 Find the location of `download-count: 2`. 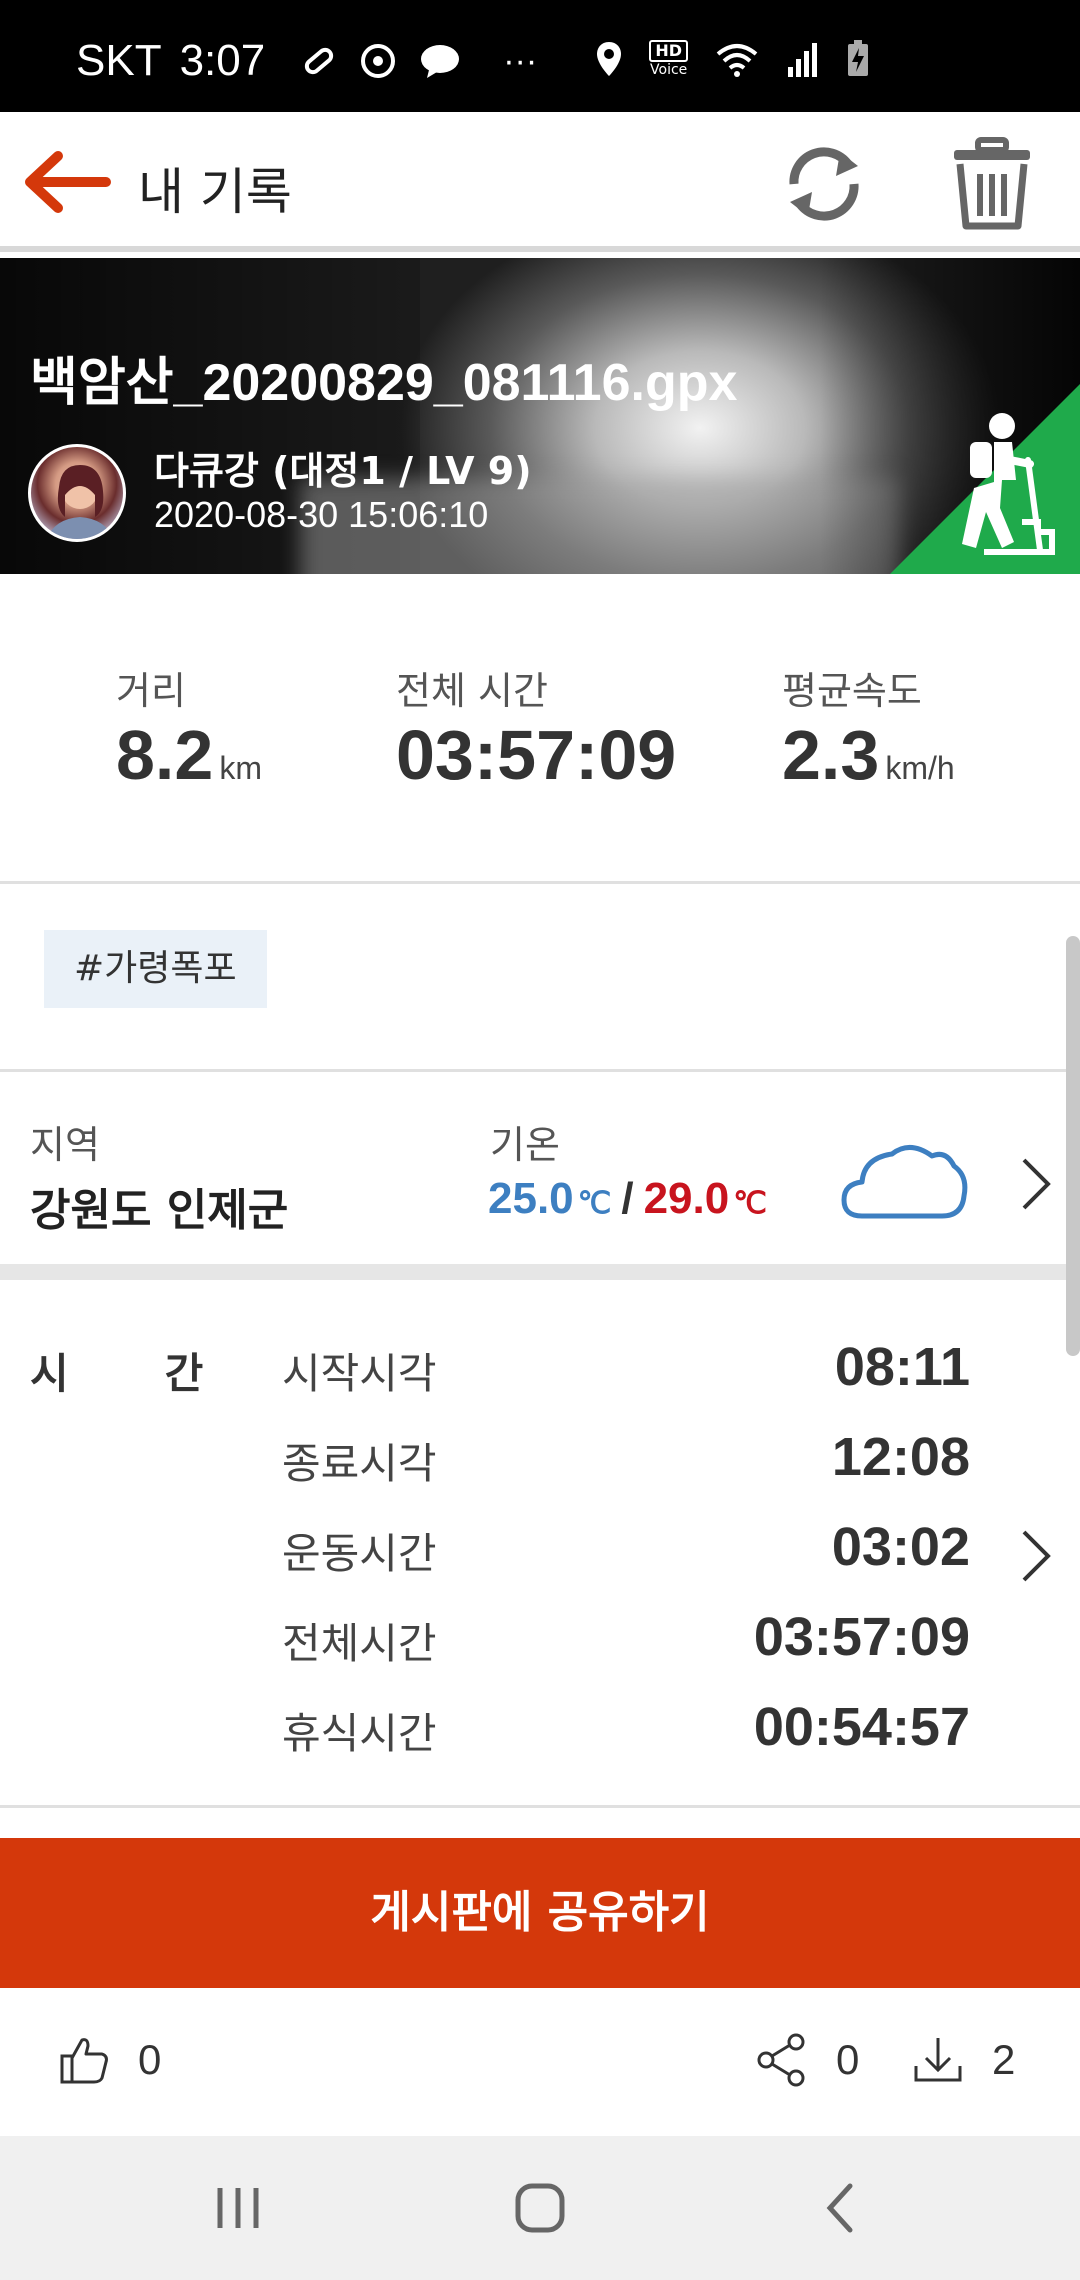

download-count: 2 is located at coordinates (1004, 2059).